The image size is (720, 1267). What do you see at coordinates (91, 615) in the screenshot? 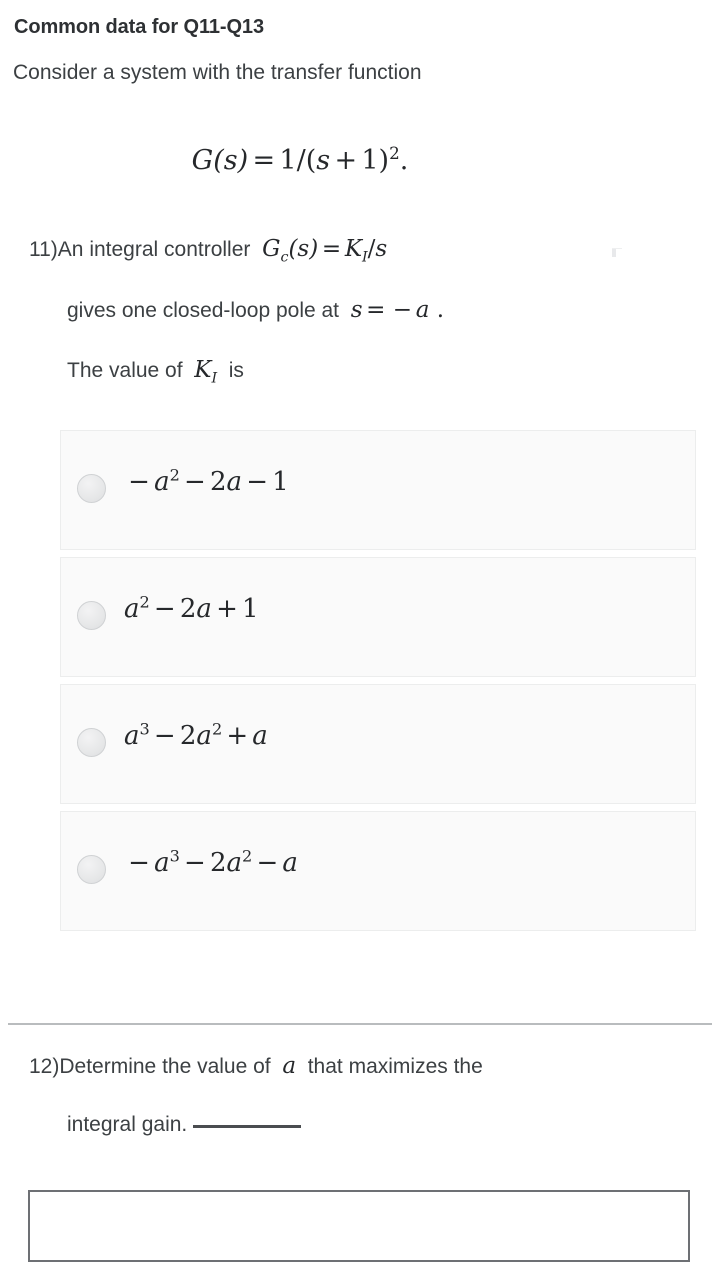
I see `radio-icon-option-b` at bounding box center [91, 615].